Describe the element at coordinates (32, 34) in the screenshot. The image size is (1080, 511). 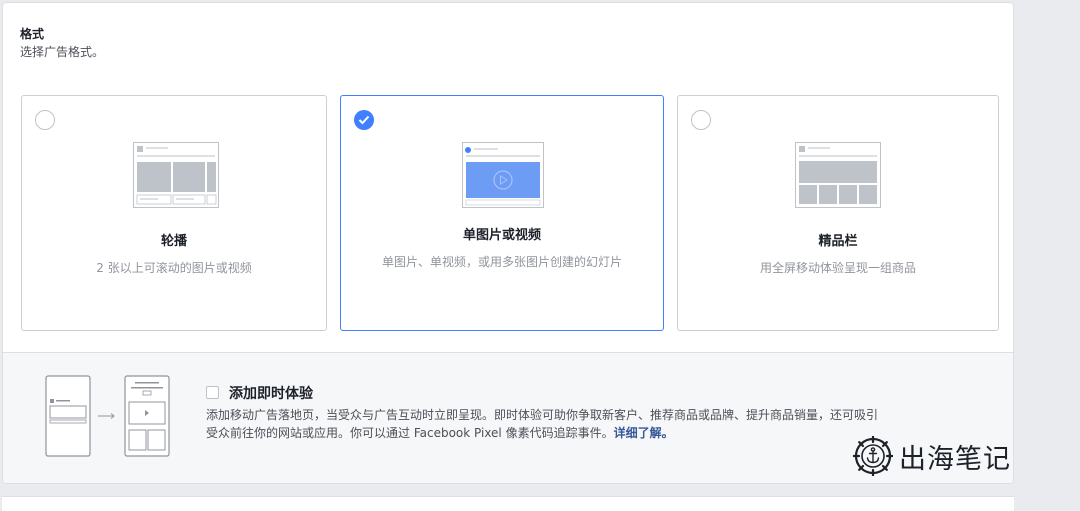
I see `section-title: 格式` at that location.